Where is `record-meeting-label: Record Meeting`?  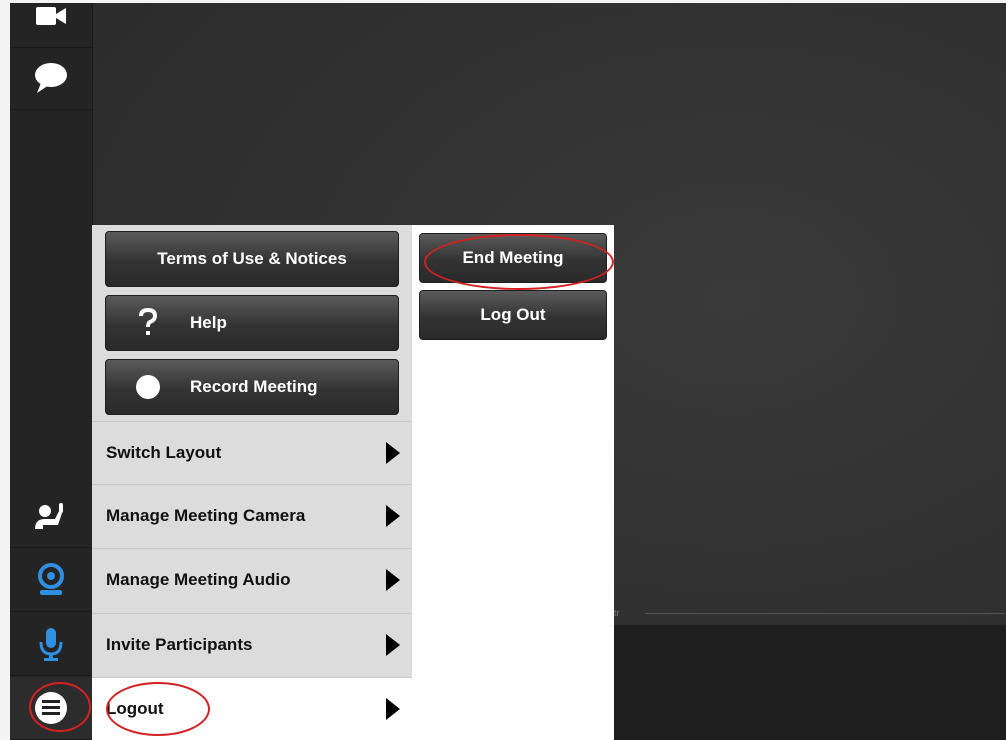
record-meeting-label: Record Meeting is located at coordinates (254, 386).